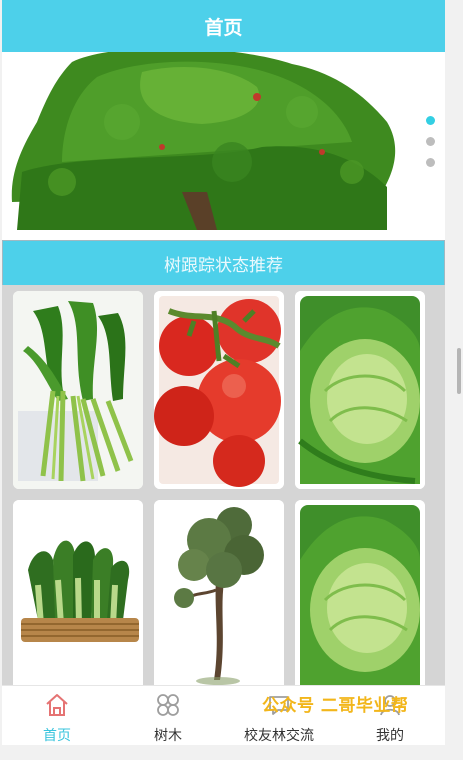 The width and height of the screenshot is (463, 760). Describe the element at coordinates (390, 736) in the screenshot. I see `tab-mine-label: 我的` at that location.